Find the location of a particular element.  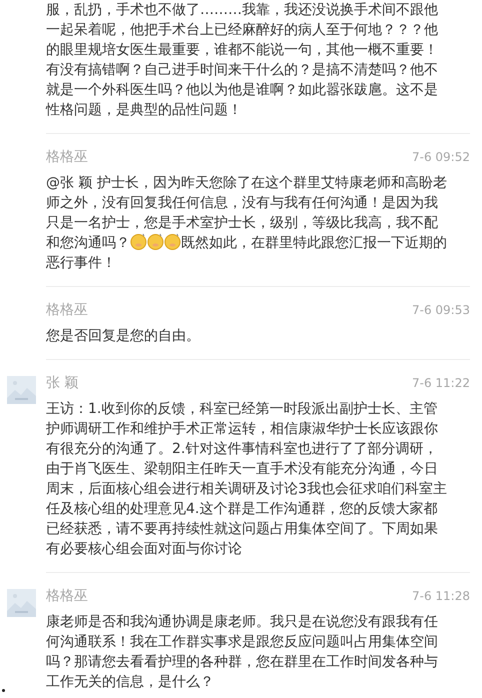

message-text: 康老师是否和我沟通协调是康老师。我只是在说您没有跟我有任何沟通联系！我在工作群实事求是跟您反应问题叫占用集体空间吗？那请您去看看护理的各种群，您在群里在工作时间发各种与工作无关的信息，是什么？ is located at coordinates (242, 652).